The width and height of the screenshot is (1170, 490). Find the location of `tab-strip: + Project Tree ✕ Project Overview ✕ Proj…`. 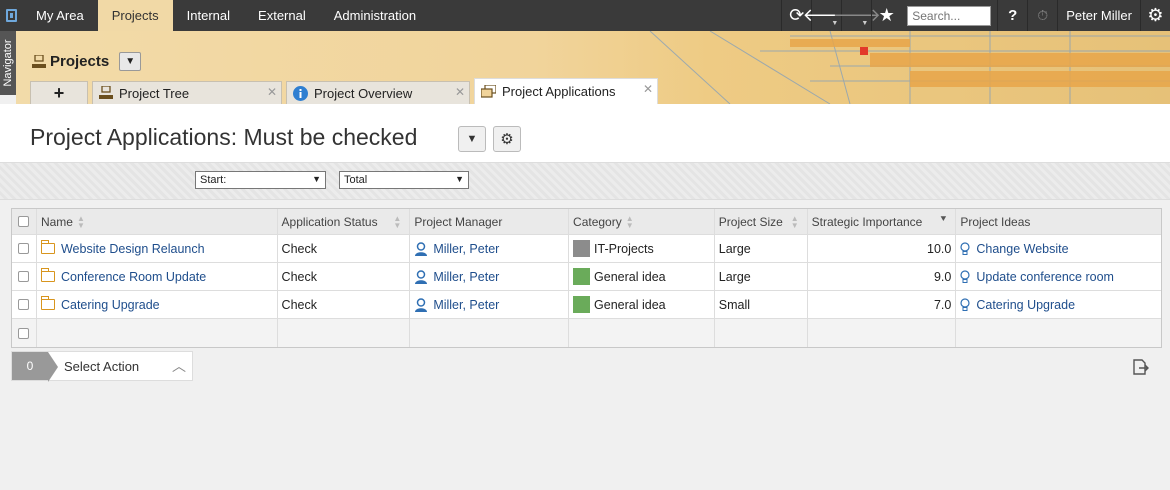

tab-strip: + Project Tree ✕ Project Overview ✕ Proj… is located at coordinates (346, 91).